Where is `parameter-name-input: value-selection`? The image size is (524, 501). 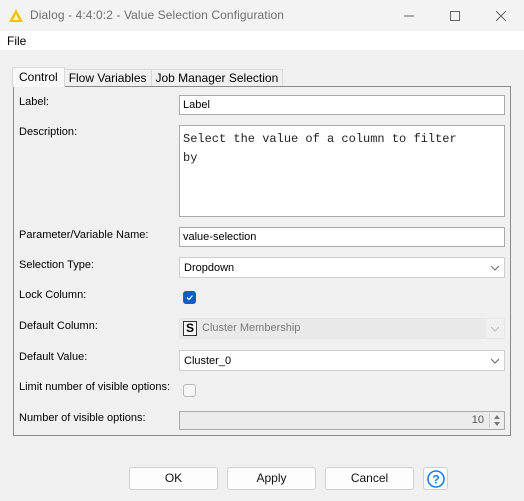 parameter-name-input: value-selection is located at coordinates (342, 237).